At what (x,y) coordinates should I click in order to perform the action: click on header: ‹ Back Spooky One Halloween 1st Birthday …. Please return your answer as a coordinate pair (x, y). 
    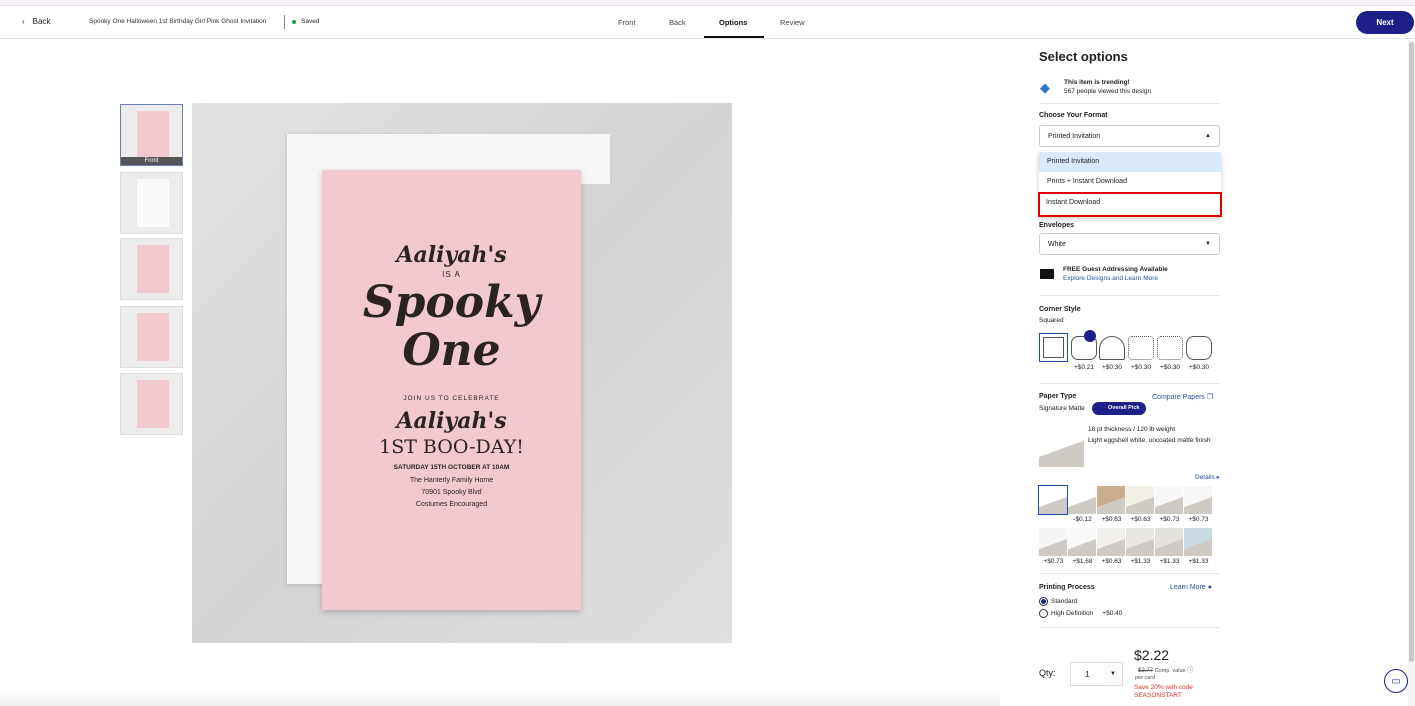
    Looking at the image, I should click on (707, 23).